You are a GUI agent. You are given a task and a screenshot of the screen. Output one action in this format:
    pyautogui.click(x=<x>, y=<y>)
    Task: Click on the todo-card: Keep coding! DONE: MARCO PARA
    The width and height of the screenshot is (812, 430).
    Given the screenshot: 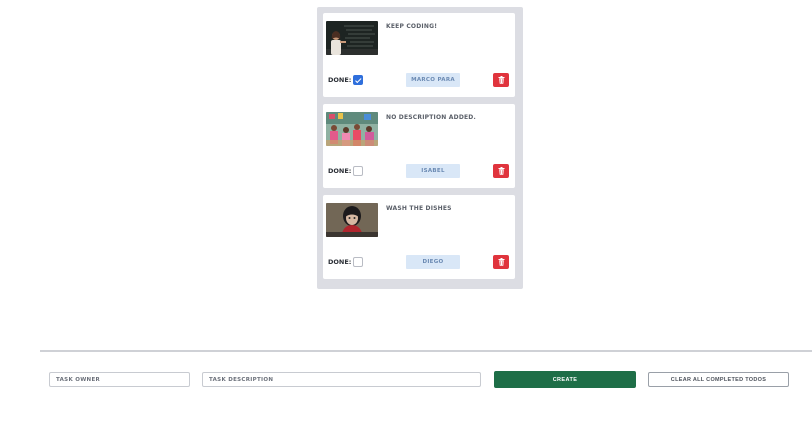 What is the action you would take?
    pyautogui.click(x=419, y=55)
    